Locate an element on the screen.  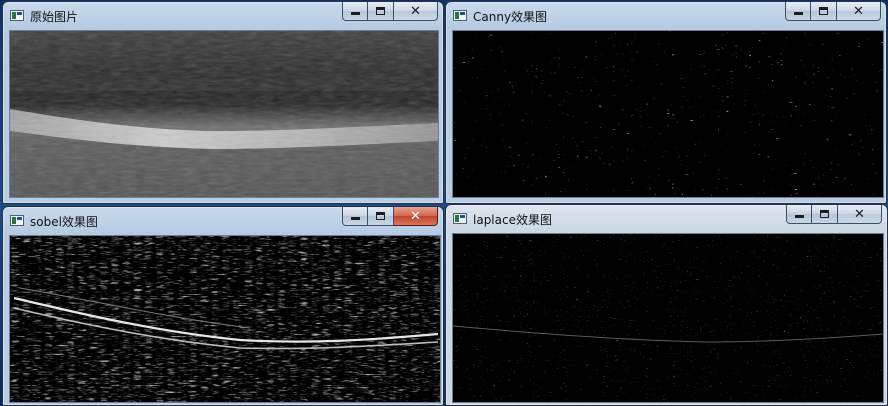
window-titlebar: sobel效果图 ✕ is located at coordinates (223, 220).